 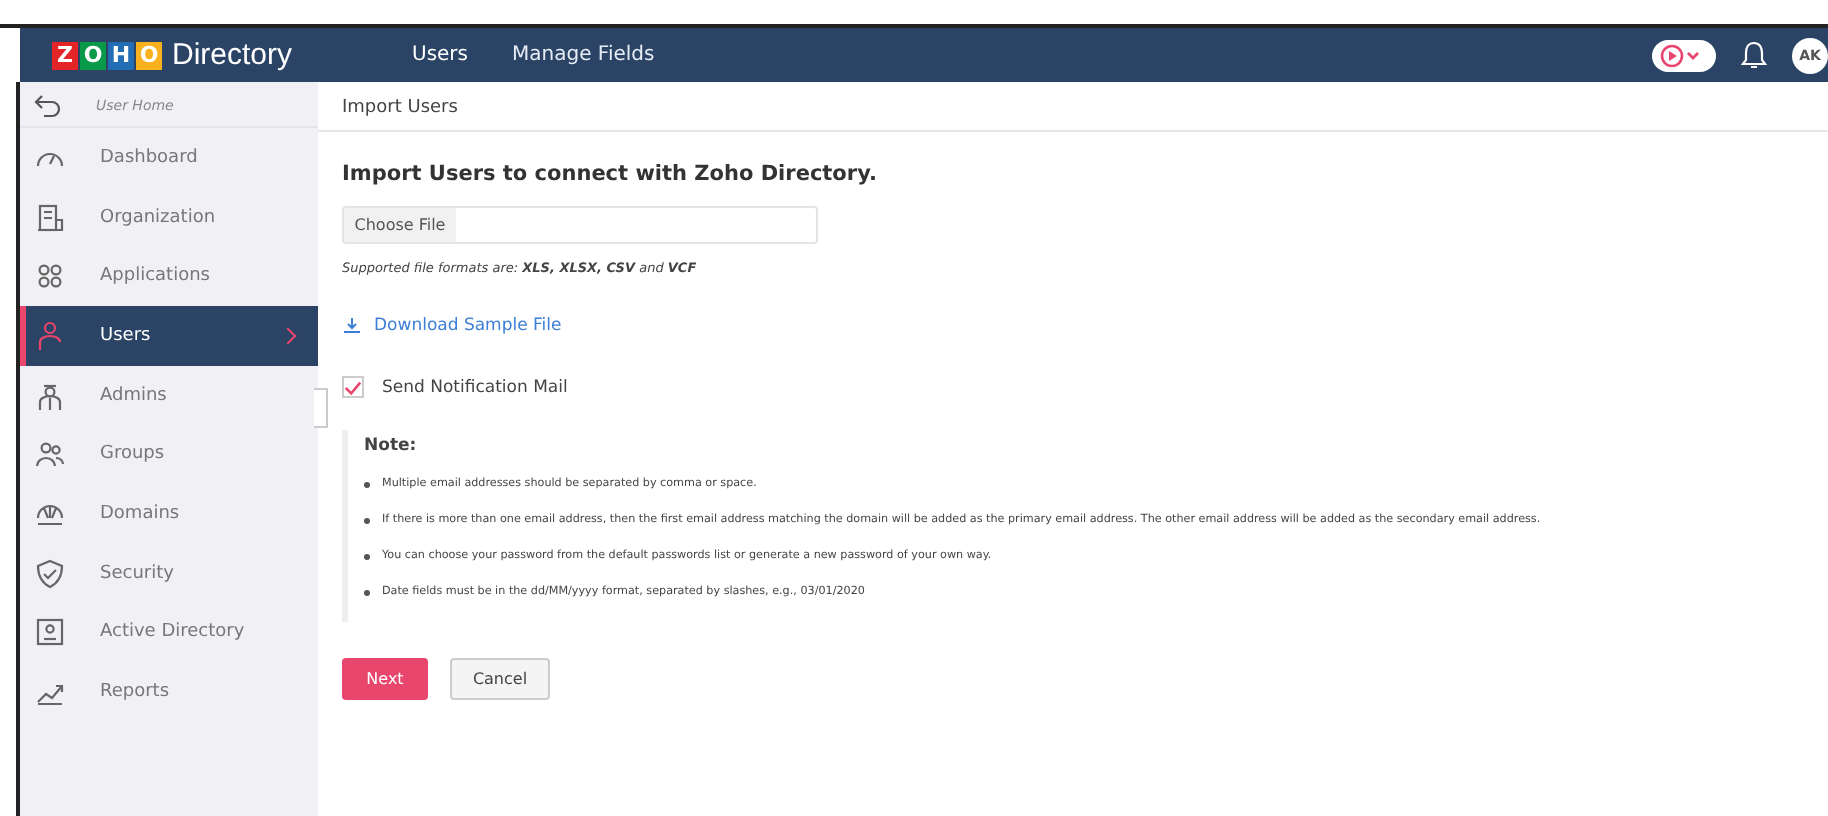 What do you see at coordinates (580, 225) in the screenshot?
I see `file-input: Choose File` at bounding box center [580, 225].